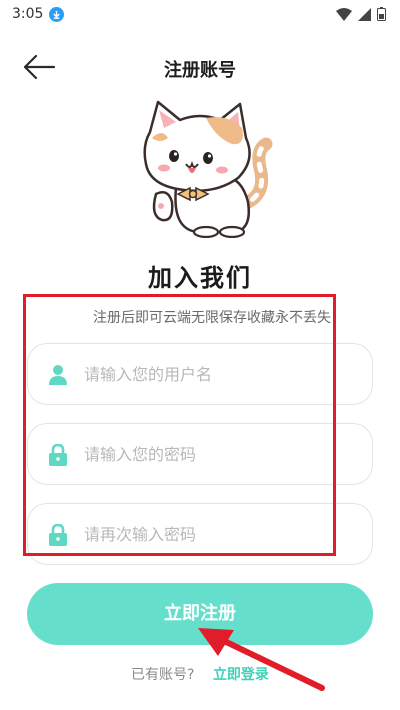 This screenshot has width=400, height=710. What do you see at coordinates (58, 375) in the screenshot?
I see `user-icon` at bounding box center [58, 375].